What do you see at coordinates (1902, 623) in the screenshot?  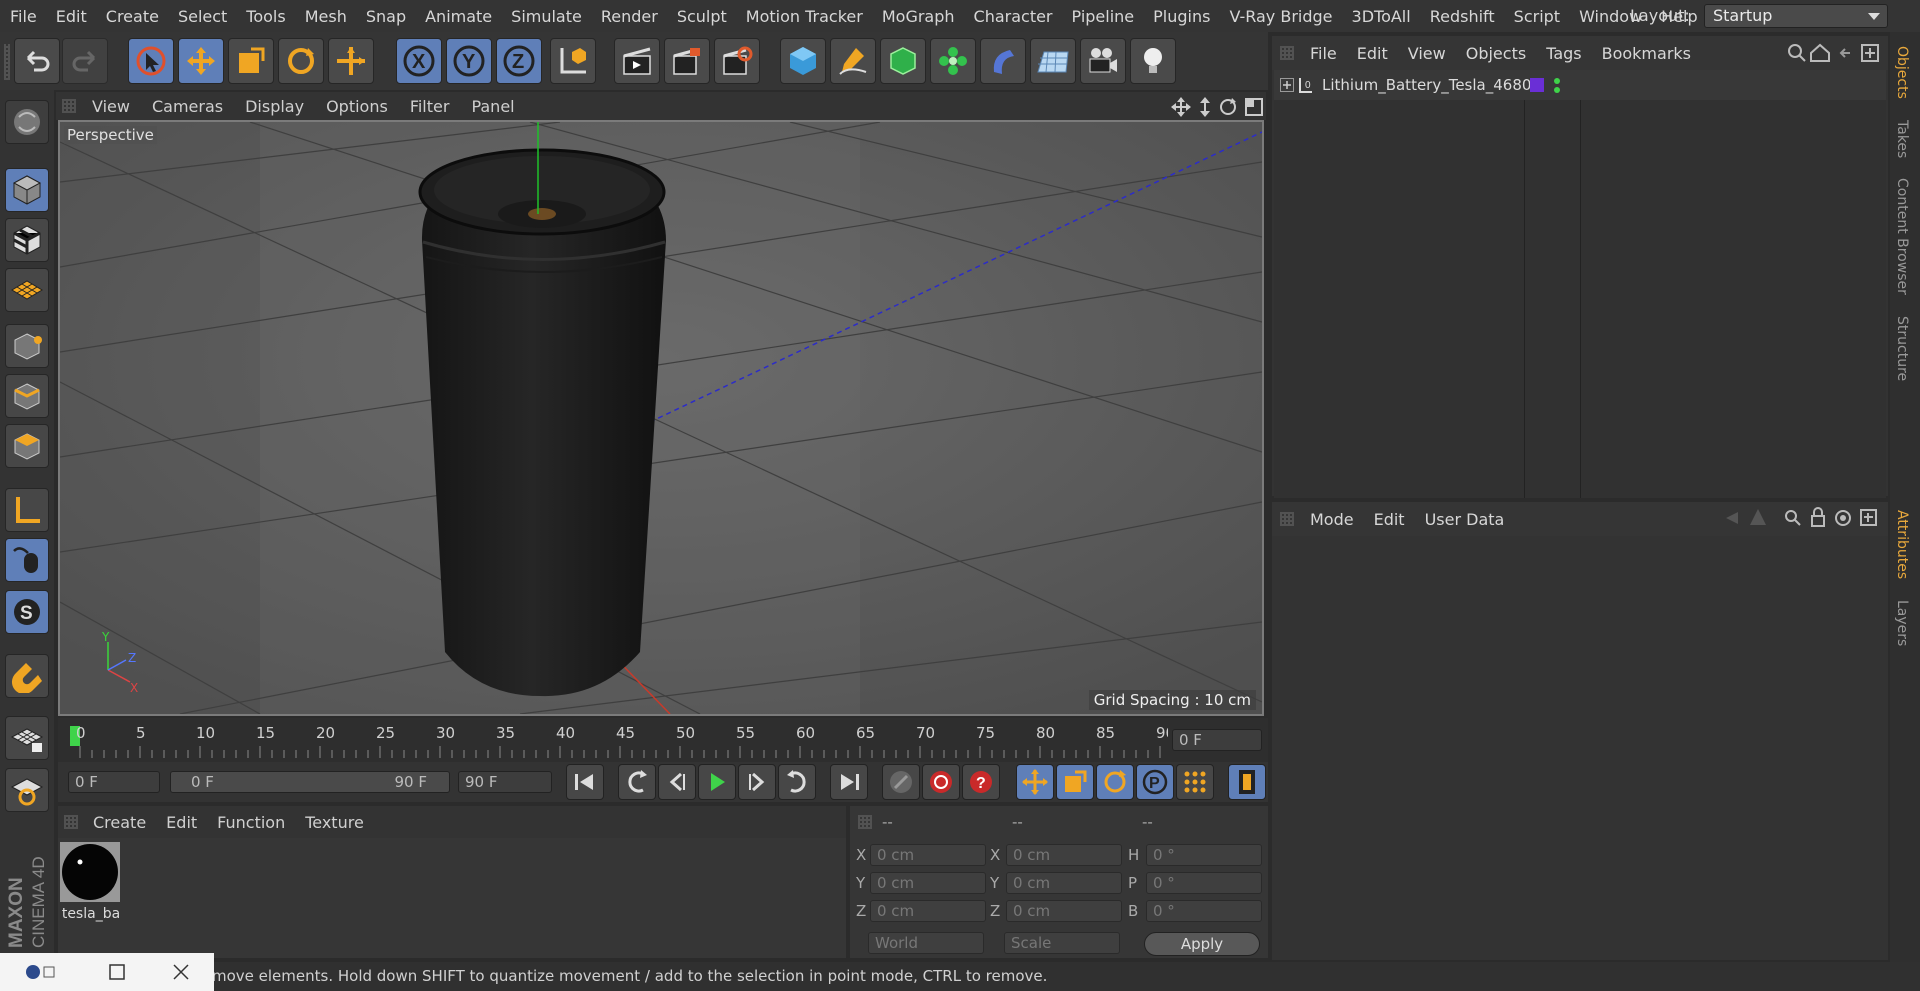 I see `tab-layers: Layers` at bounding box center [1902, 623].